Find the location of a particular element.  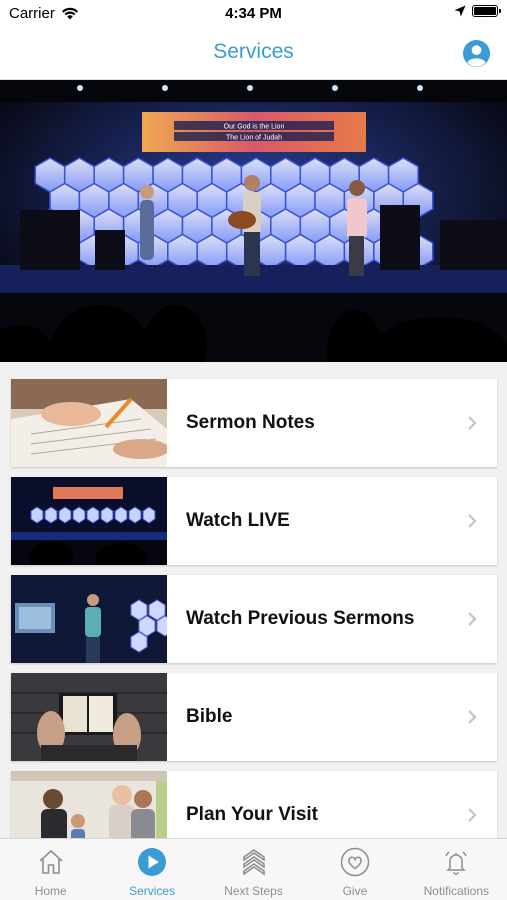

tab-notifications: Notifications is located at coordinates (456, 869).